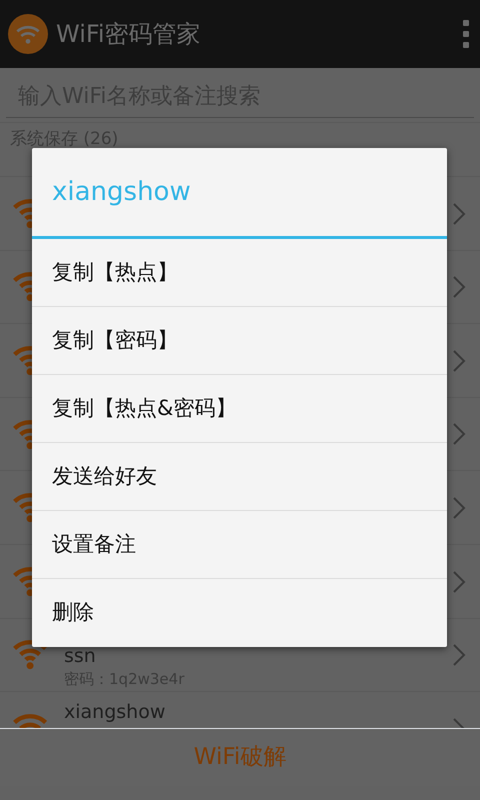 Image resolution: width=480 pixels, height=800 pixels. What do you see at coordinates (239, 545) in the screenshot?
I see `menu-item: 设置备注` at bounding box center [239, 545].